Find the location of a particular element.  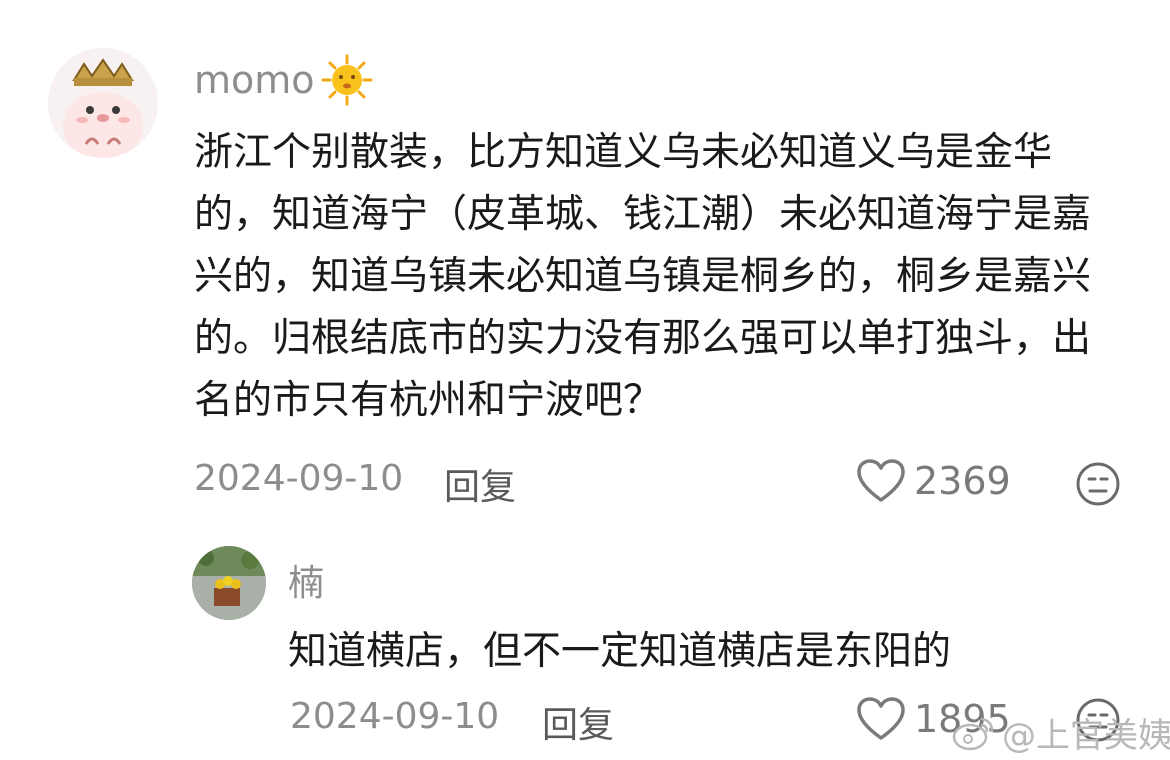

comment-username: momo is located at coordinates (283, 80).